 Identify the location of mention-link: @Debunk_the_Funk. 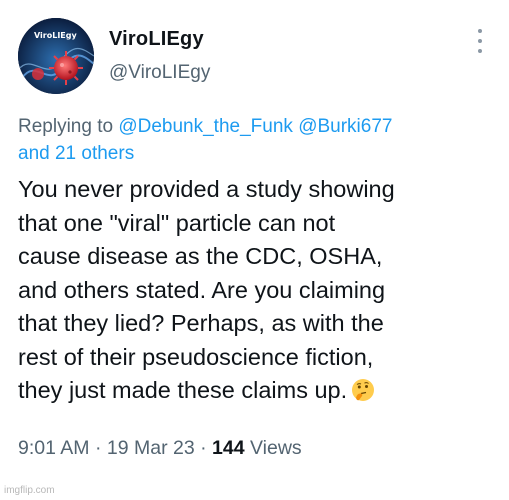
(205, 126).